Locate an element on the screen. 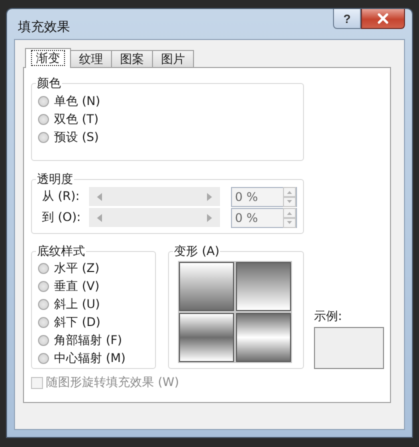  radio-label: 双色 (T) is located at coordinates (76, 119).